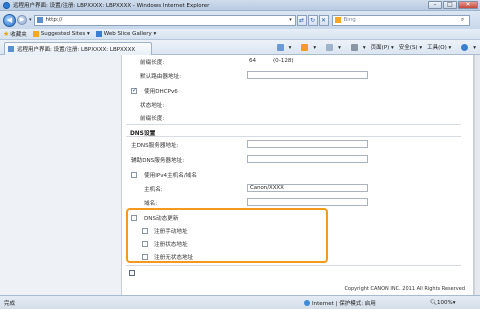  What do you see at coordinates (171, 232) in the screenshot?
I see `register-manual-label: 注册手动地址` at bounding box center [171, 232].